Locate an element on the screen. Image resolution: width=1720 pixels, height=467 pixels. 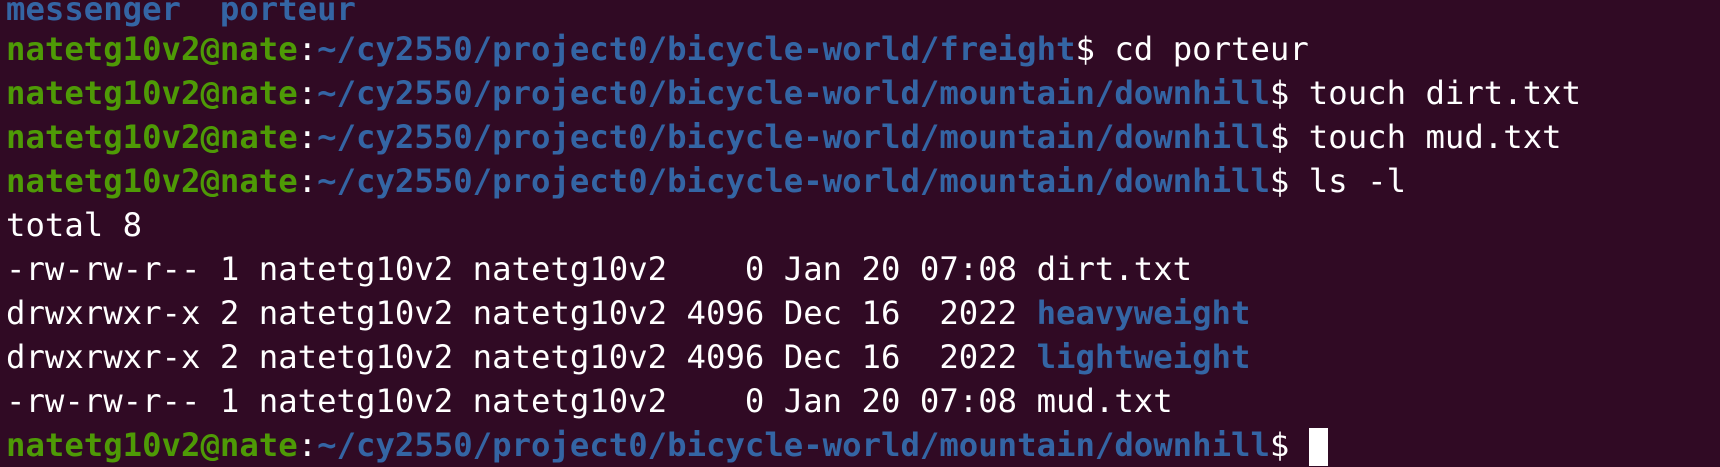
prompt-path: ~/cy2550/project0/bicycle-world/freight is located at coordinates (696, 49).